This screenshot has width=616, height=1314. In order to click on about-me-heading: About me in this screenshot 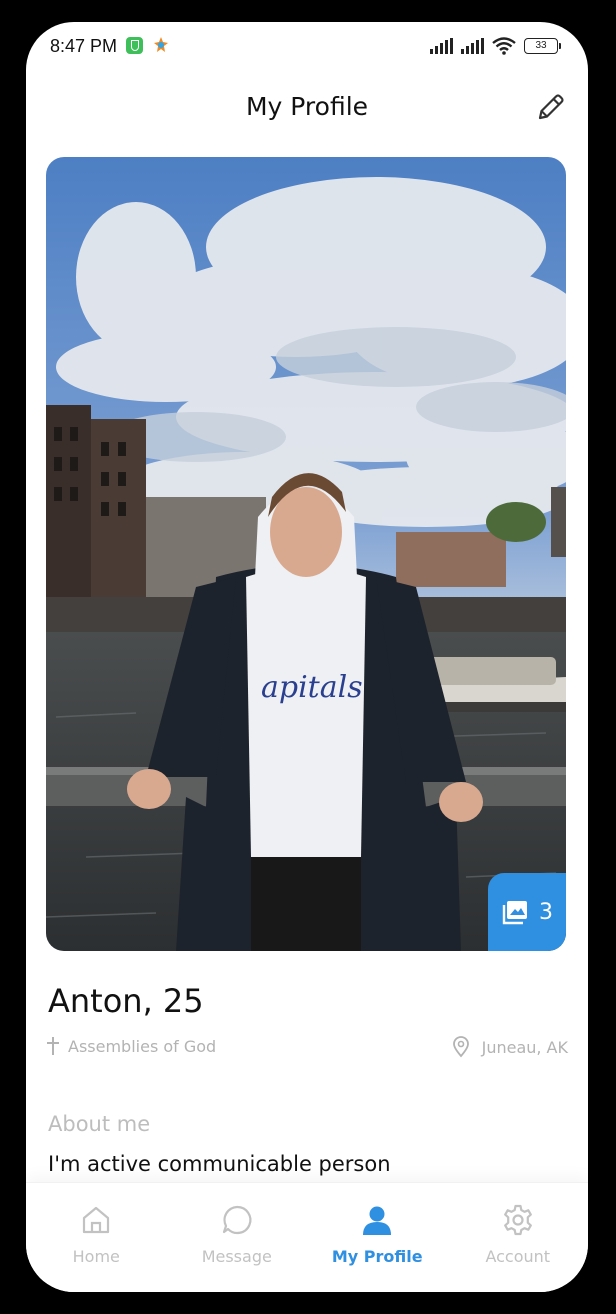, I will do `click(99, 1124)`.